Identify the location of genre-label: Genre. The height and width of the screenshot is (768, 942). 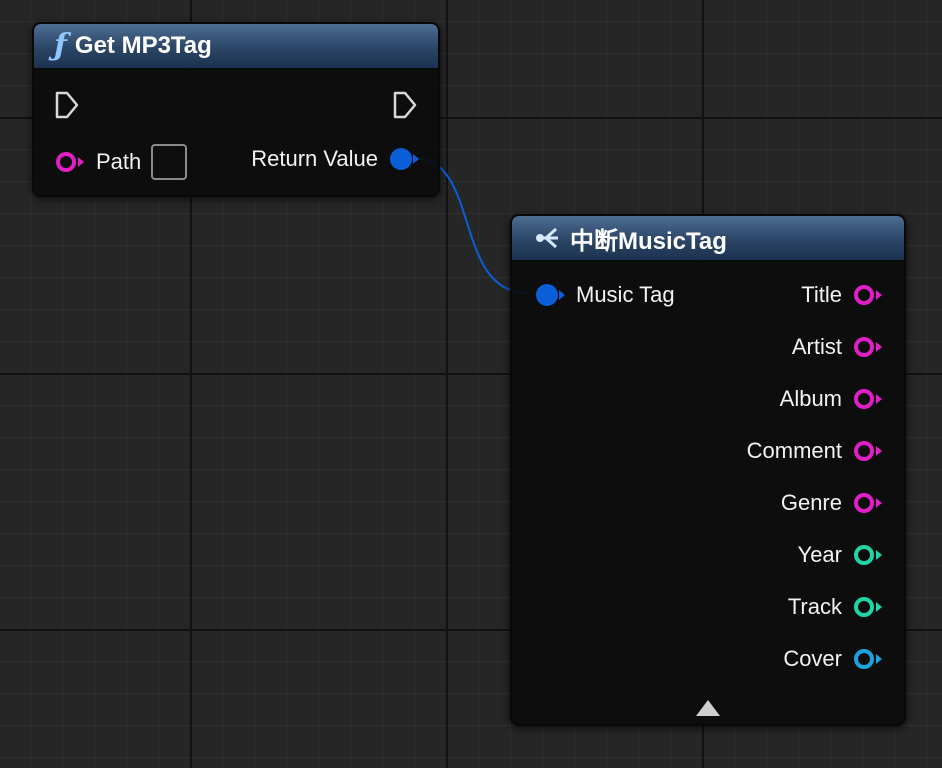
(811, 502).